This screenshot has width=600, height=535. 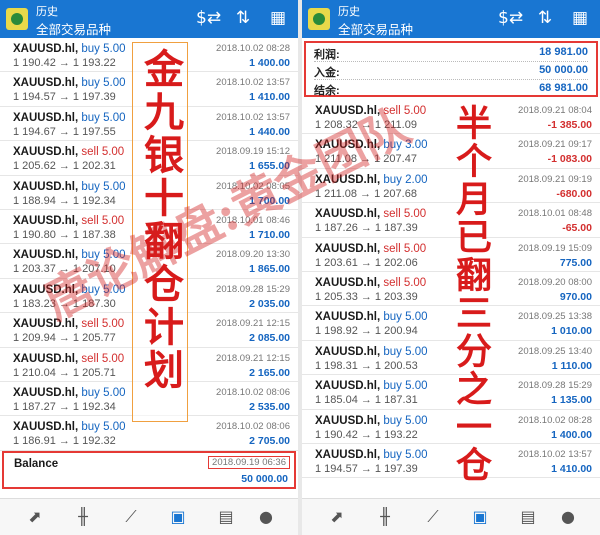 I want to click on summary-profit: 利润: 18 981.00, so click(x=451, y=53).